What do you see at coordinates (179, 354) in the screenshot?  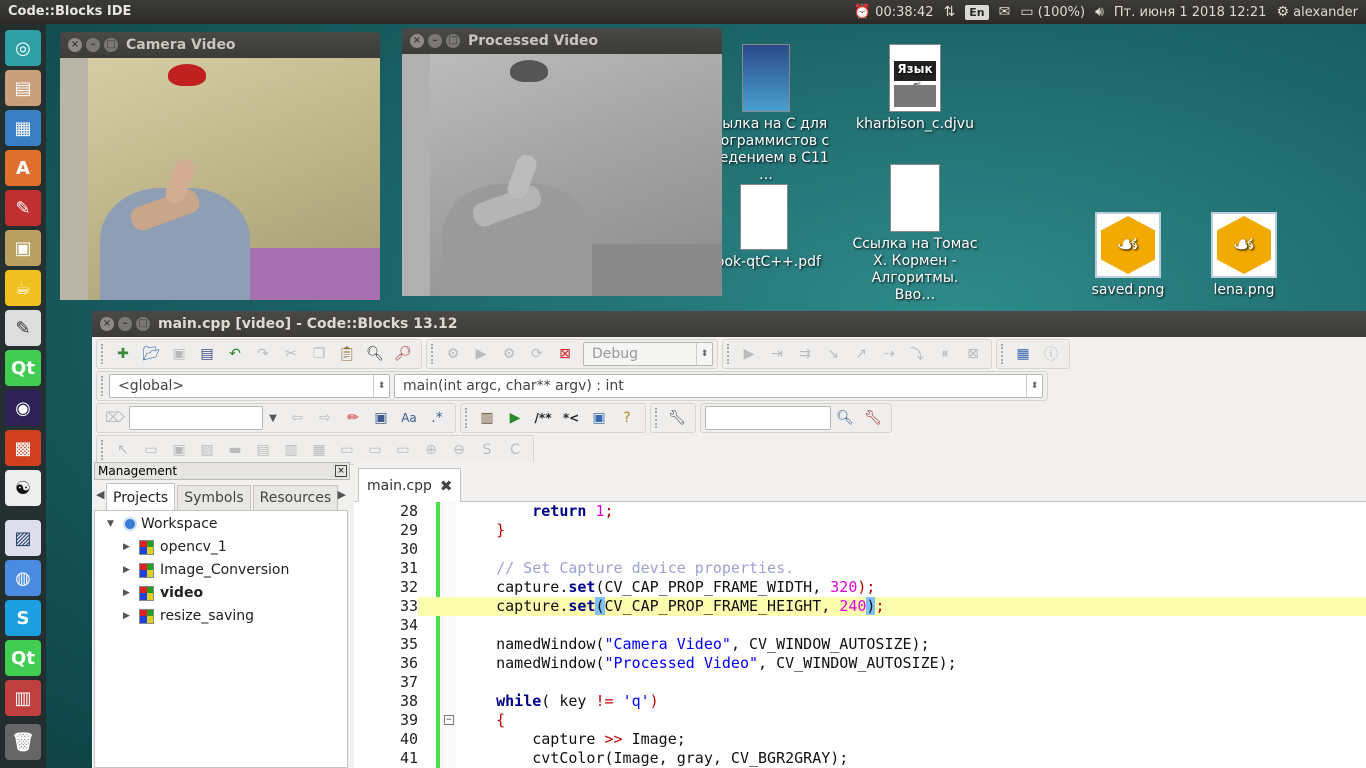 I see `save-icon: ▣` at bounding box center [179, 354].